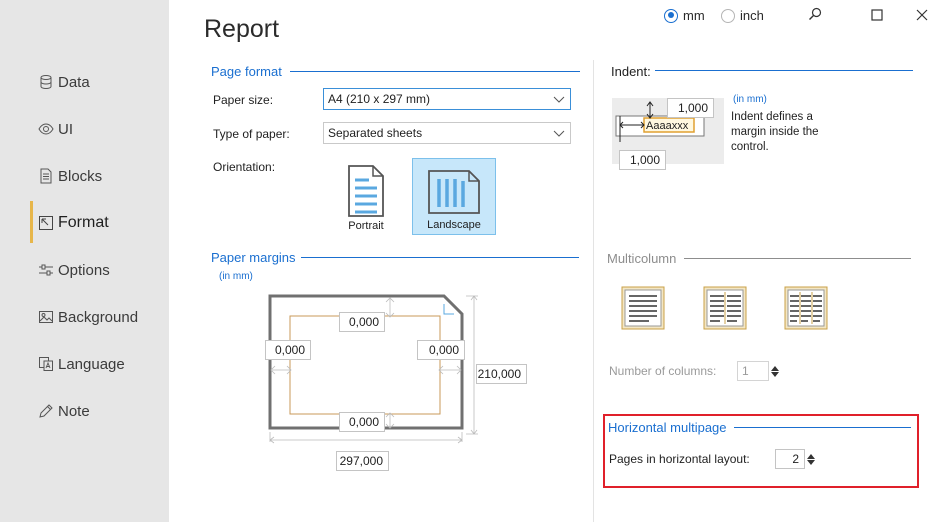 Image resolution: width=939 pixels, height=522 pixels. What do you see at coordinates (46, 176) in the screenshot?
I see `document-icon` at bounding box center [46, 176].